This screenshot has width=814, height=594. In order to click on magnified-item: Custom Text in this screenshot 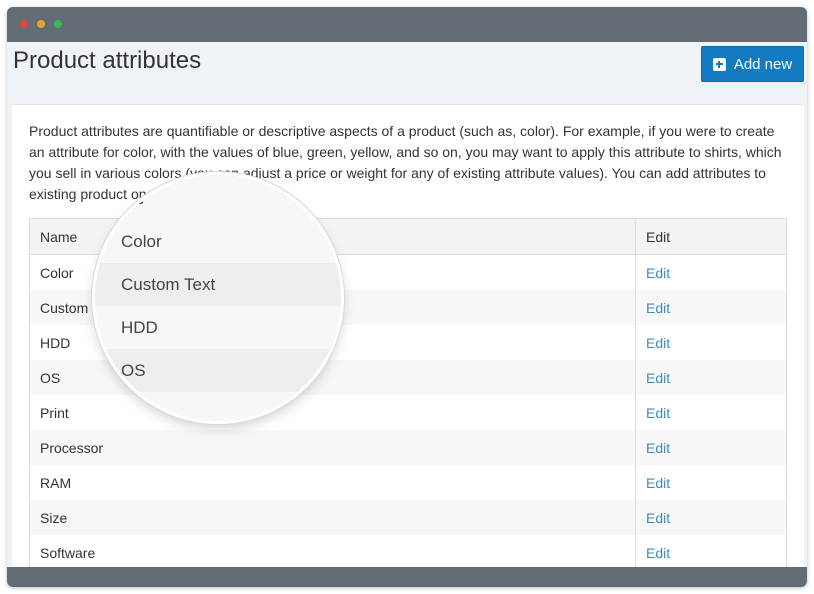, I will do `click(218, 284)`.